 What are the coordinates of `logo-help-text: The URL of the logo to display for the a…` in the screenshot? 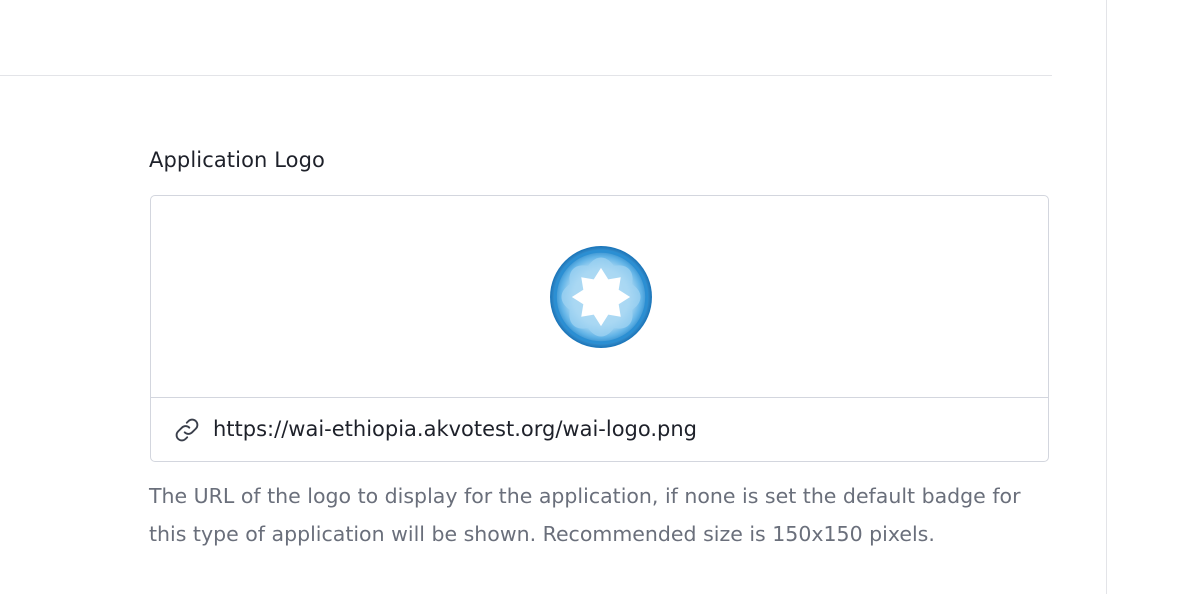 It's located at (585, 515).